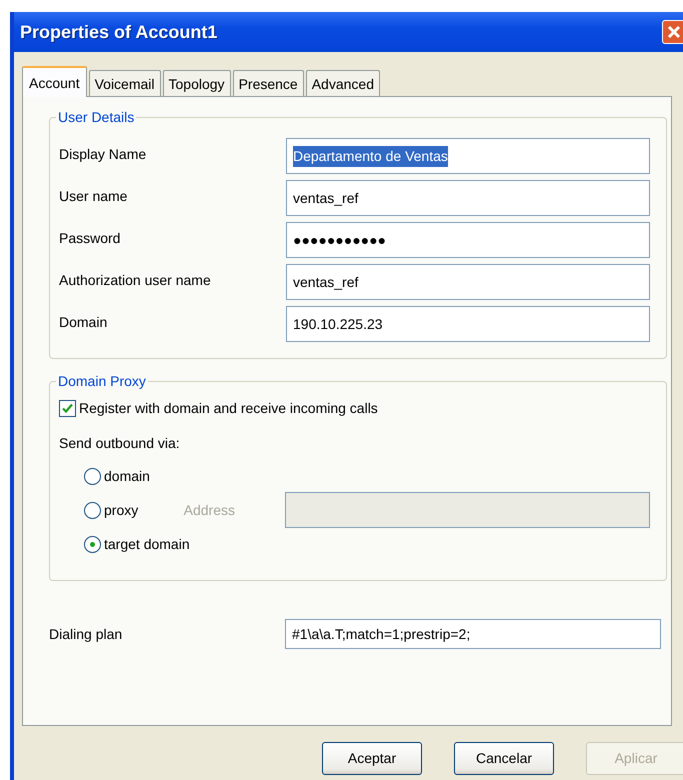 The width and height of the screenshot is (683, 780). I want to click on field-label: User name, so click(93, 196).